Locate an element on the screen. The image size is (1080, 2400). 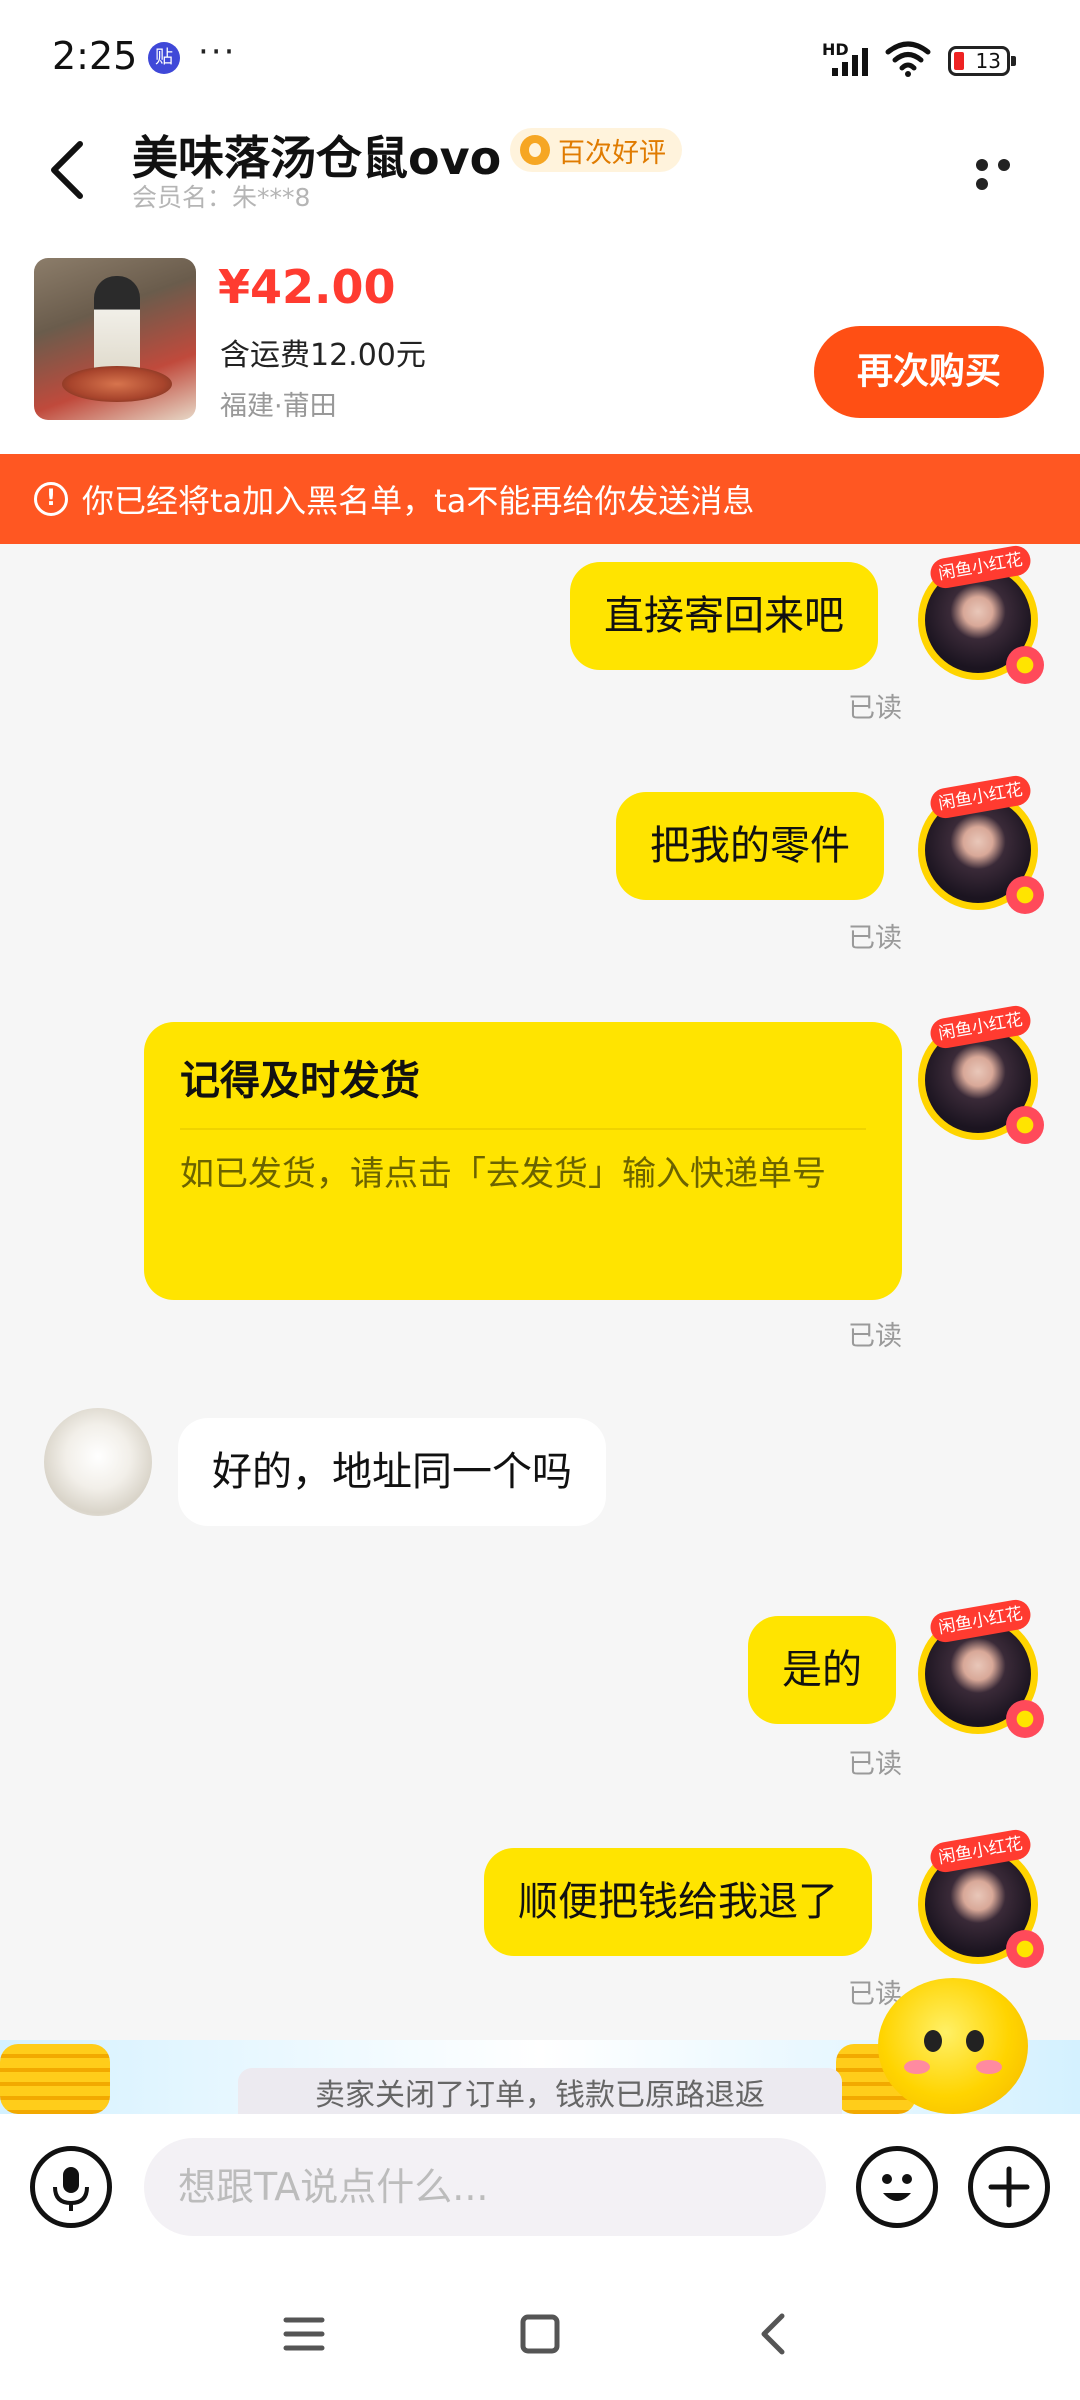
input-bar is located at coordinates (540, 2189).